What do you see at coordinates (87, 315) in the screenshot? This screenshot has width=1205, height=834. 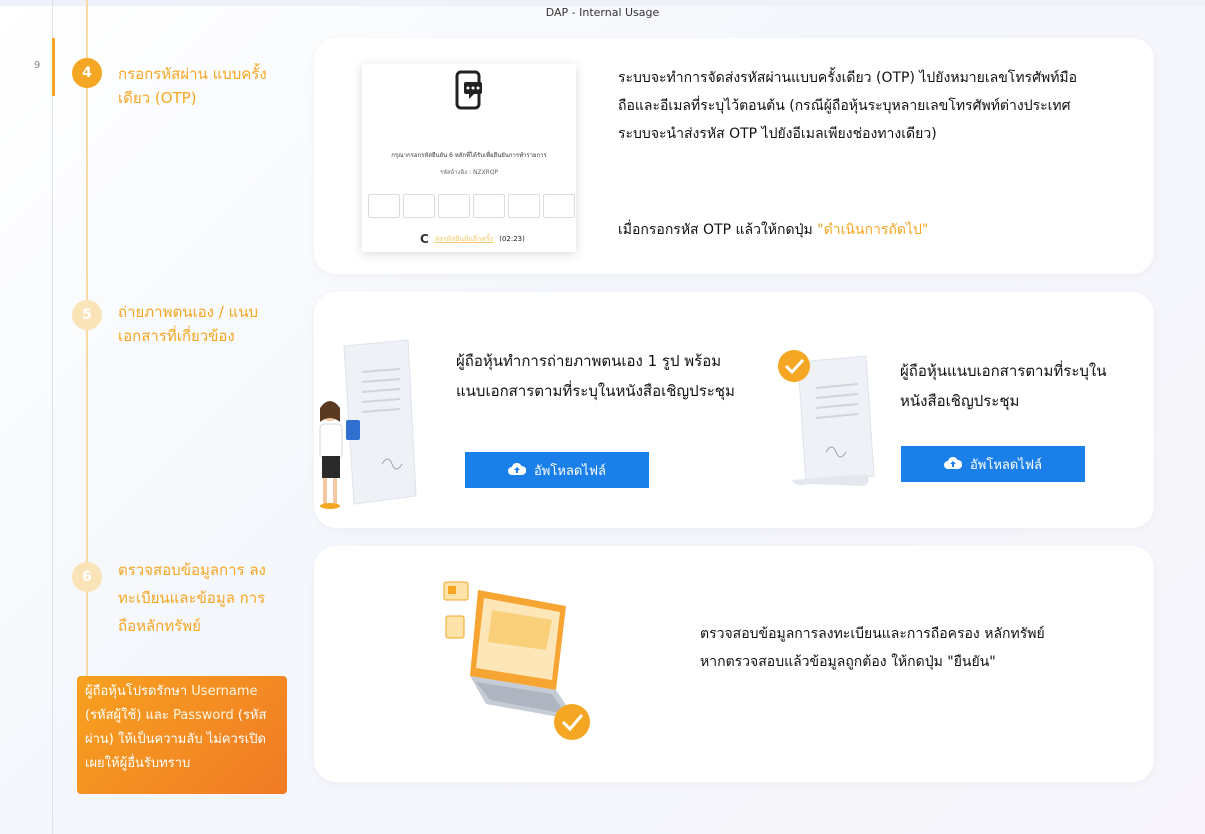 I see `step-5-number: 5` at bounding box center [87, 315].